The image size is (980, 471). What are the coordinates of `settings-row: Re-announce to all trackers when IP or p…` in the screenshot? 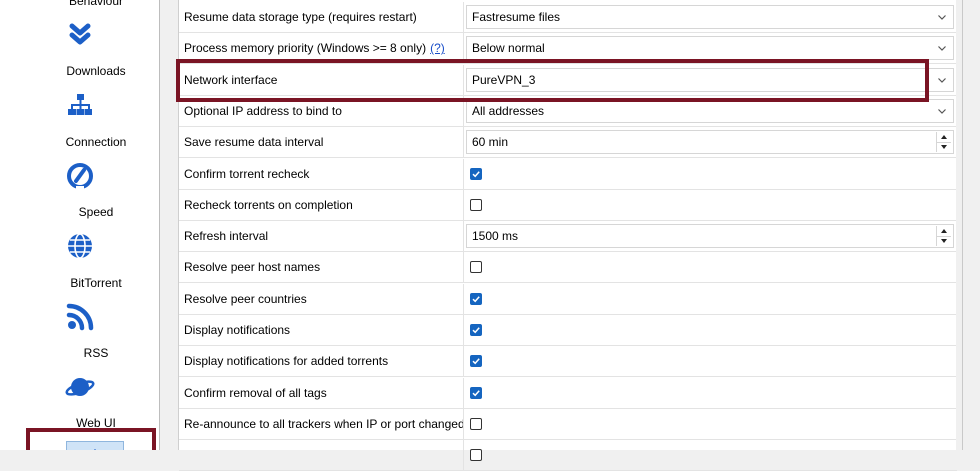 It's located at (568, 424).